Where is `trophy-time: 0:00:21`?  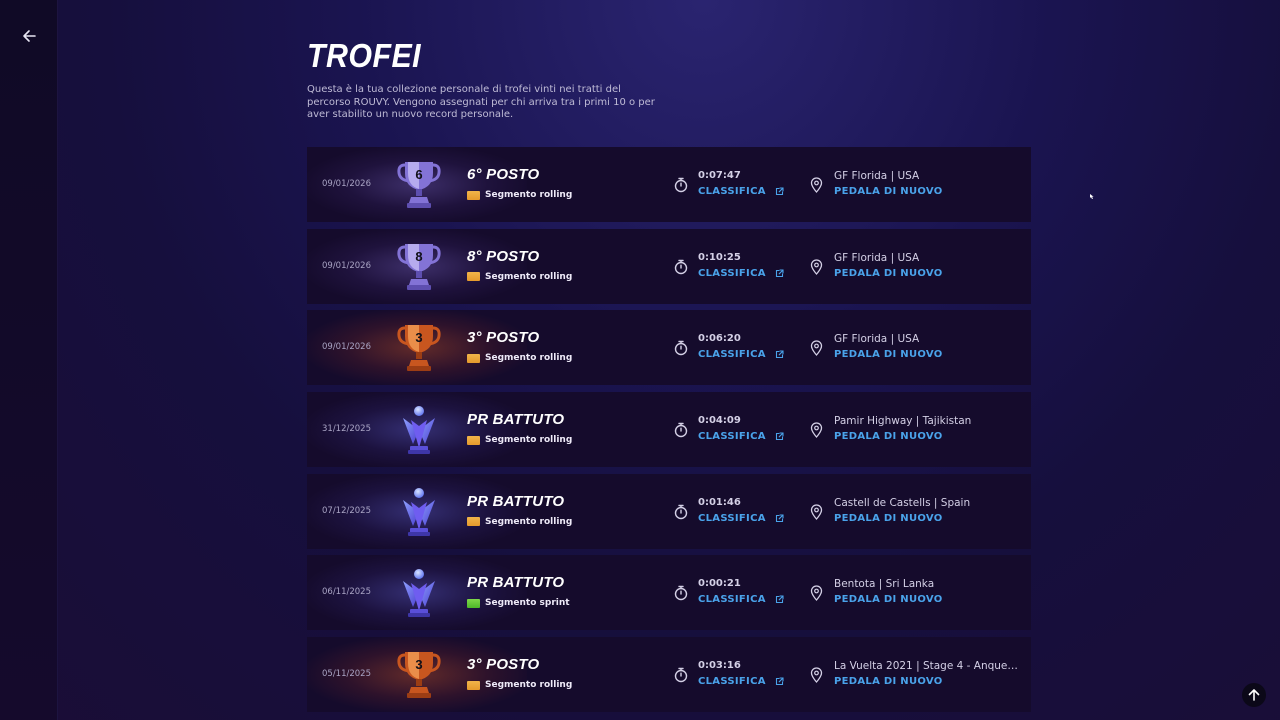
trophy-time: 0:00:21 is located at coordinates (719, 584).